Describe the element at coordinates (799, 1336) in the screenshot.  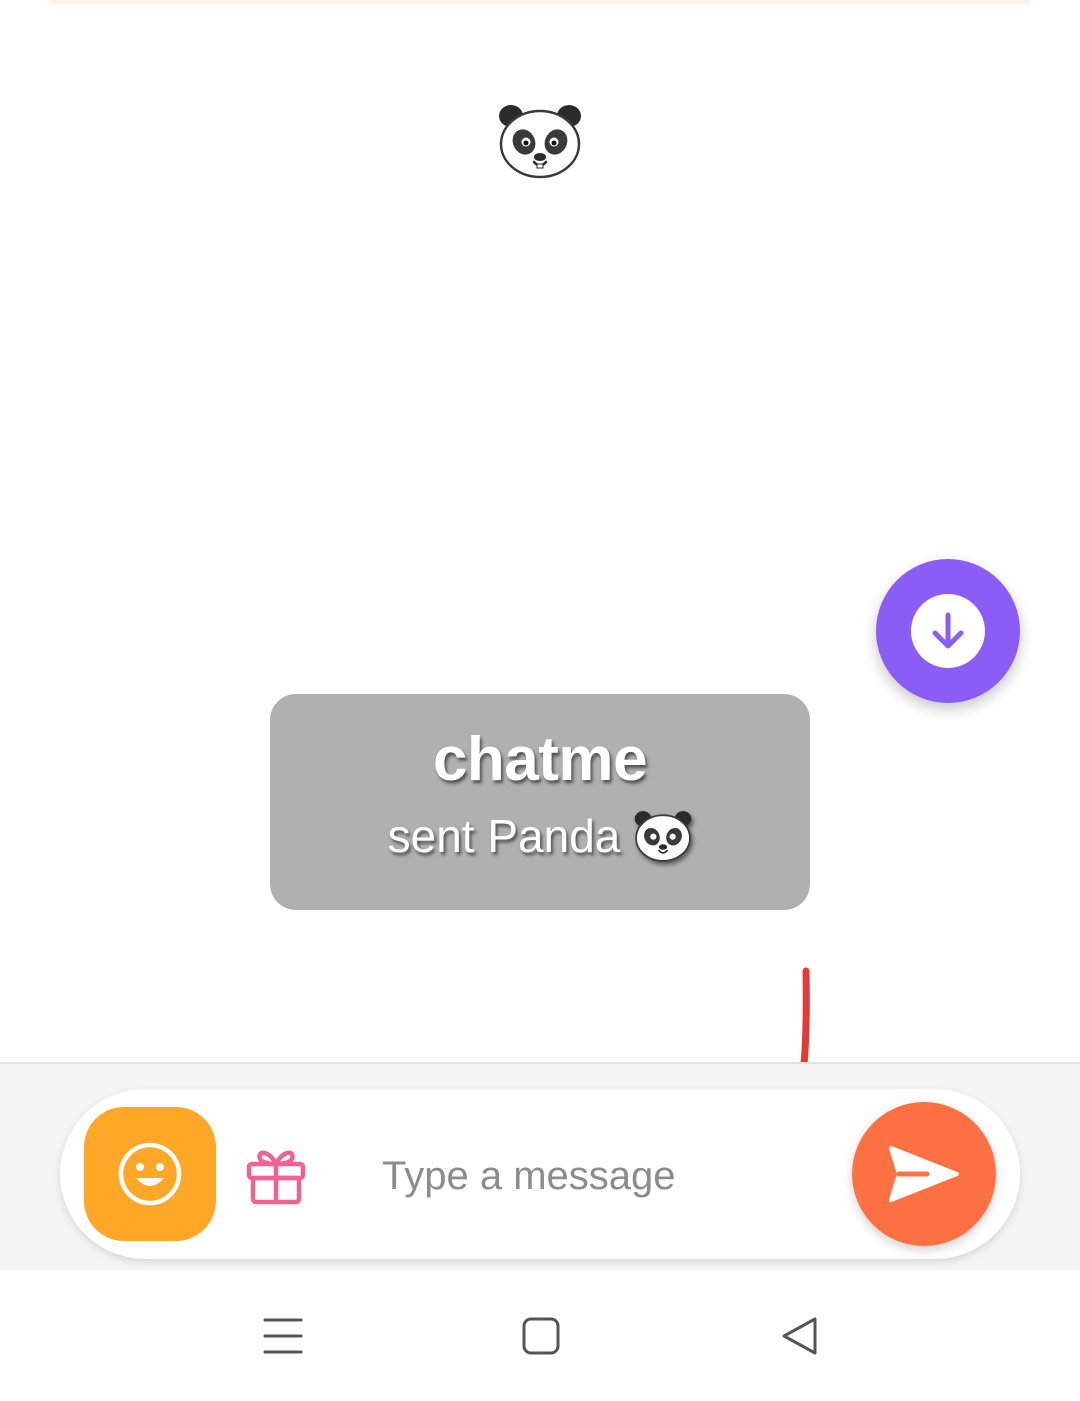
I see `back-triangle-icon` at that location.